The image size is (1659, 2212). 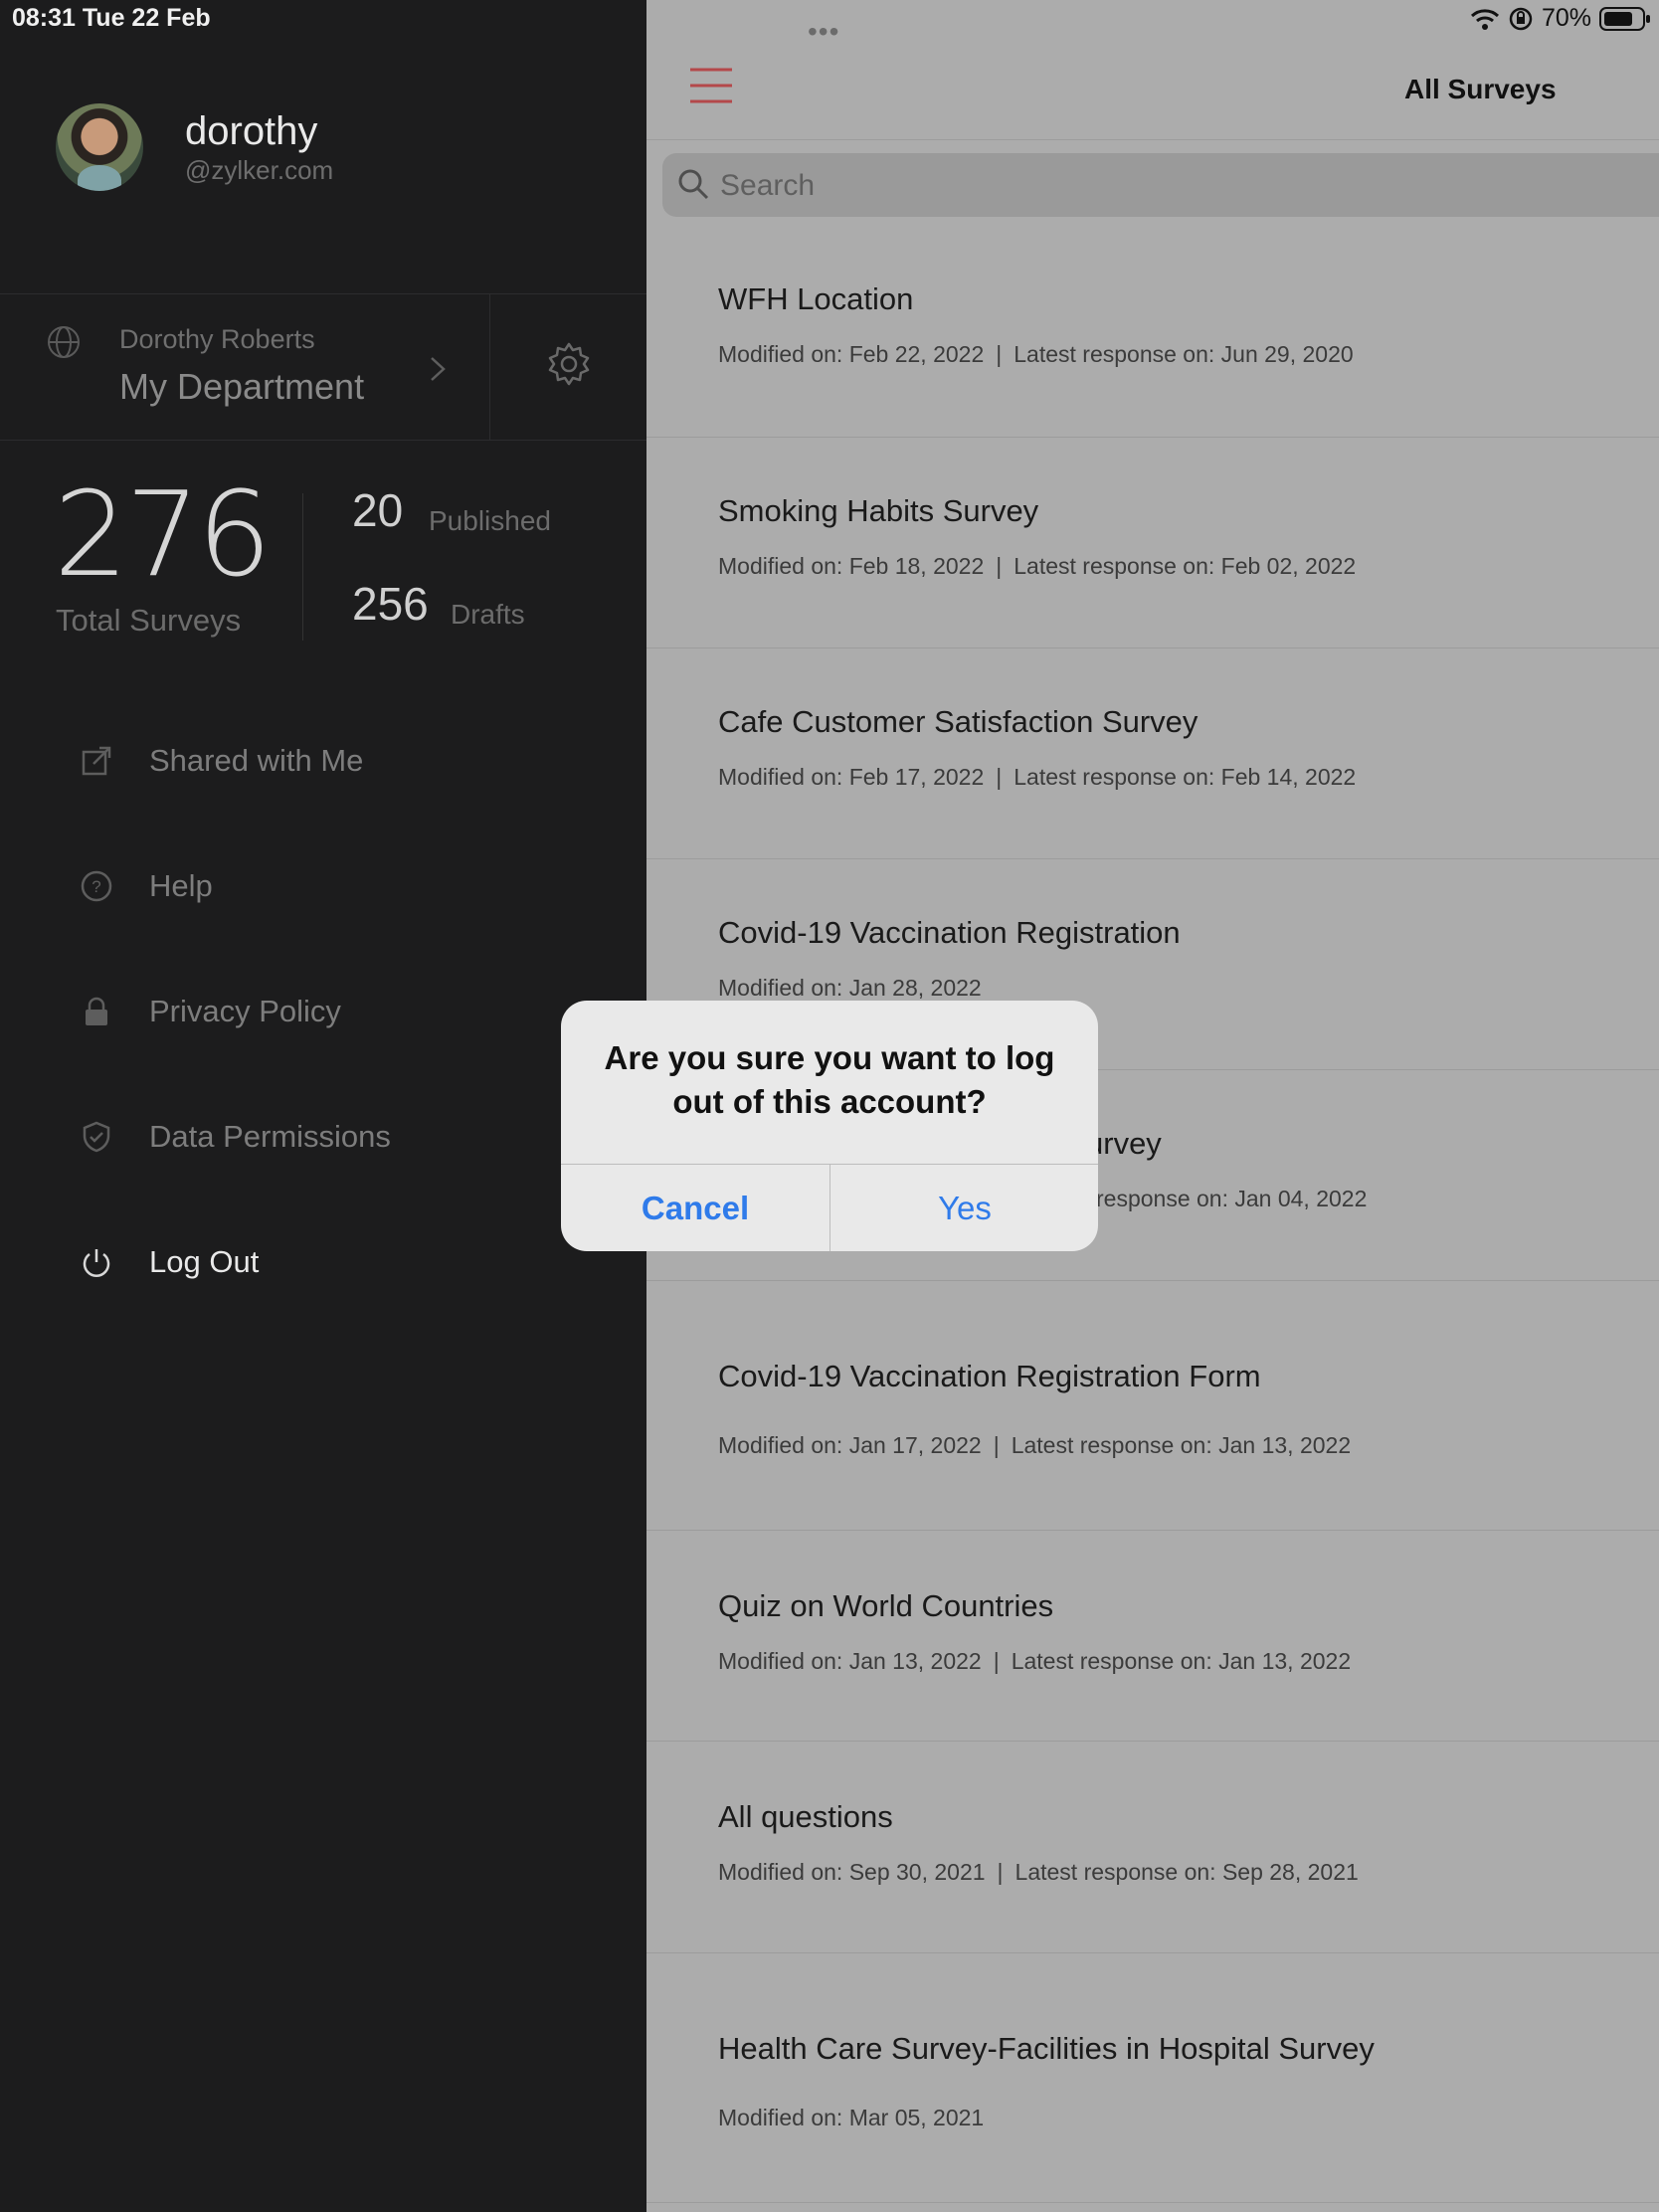 I want to click on battery-percent: 70%, so click(x=1566, y=18).